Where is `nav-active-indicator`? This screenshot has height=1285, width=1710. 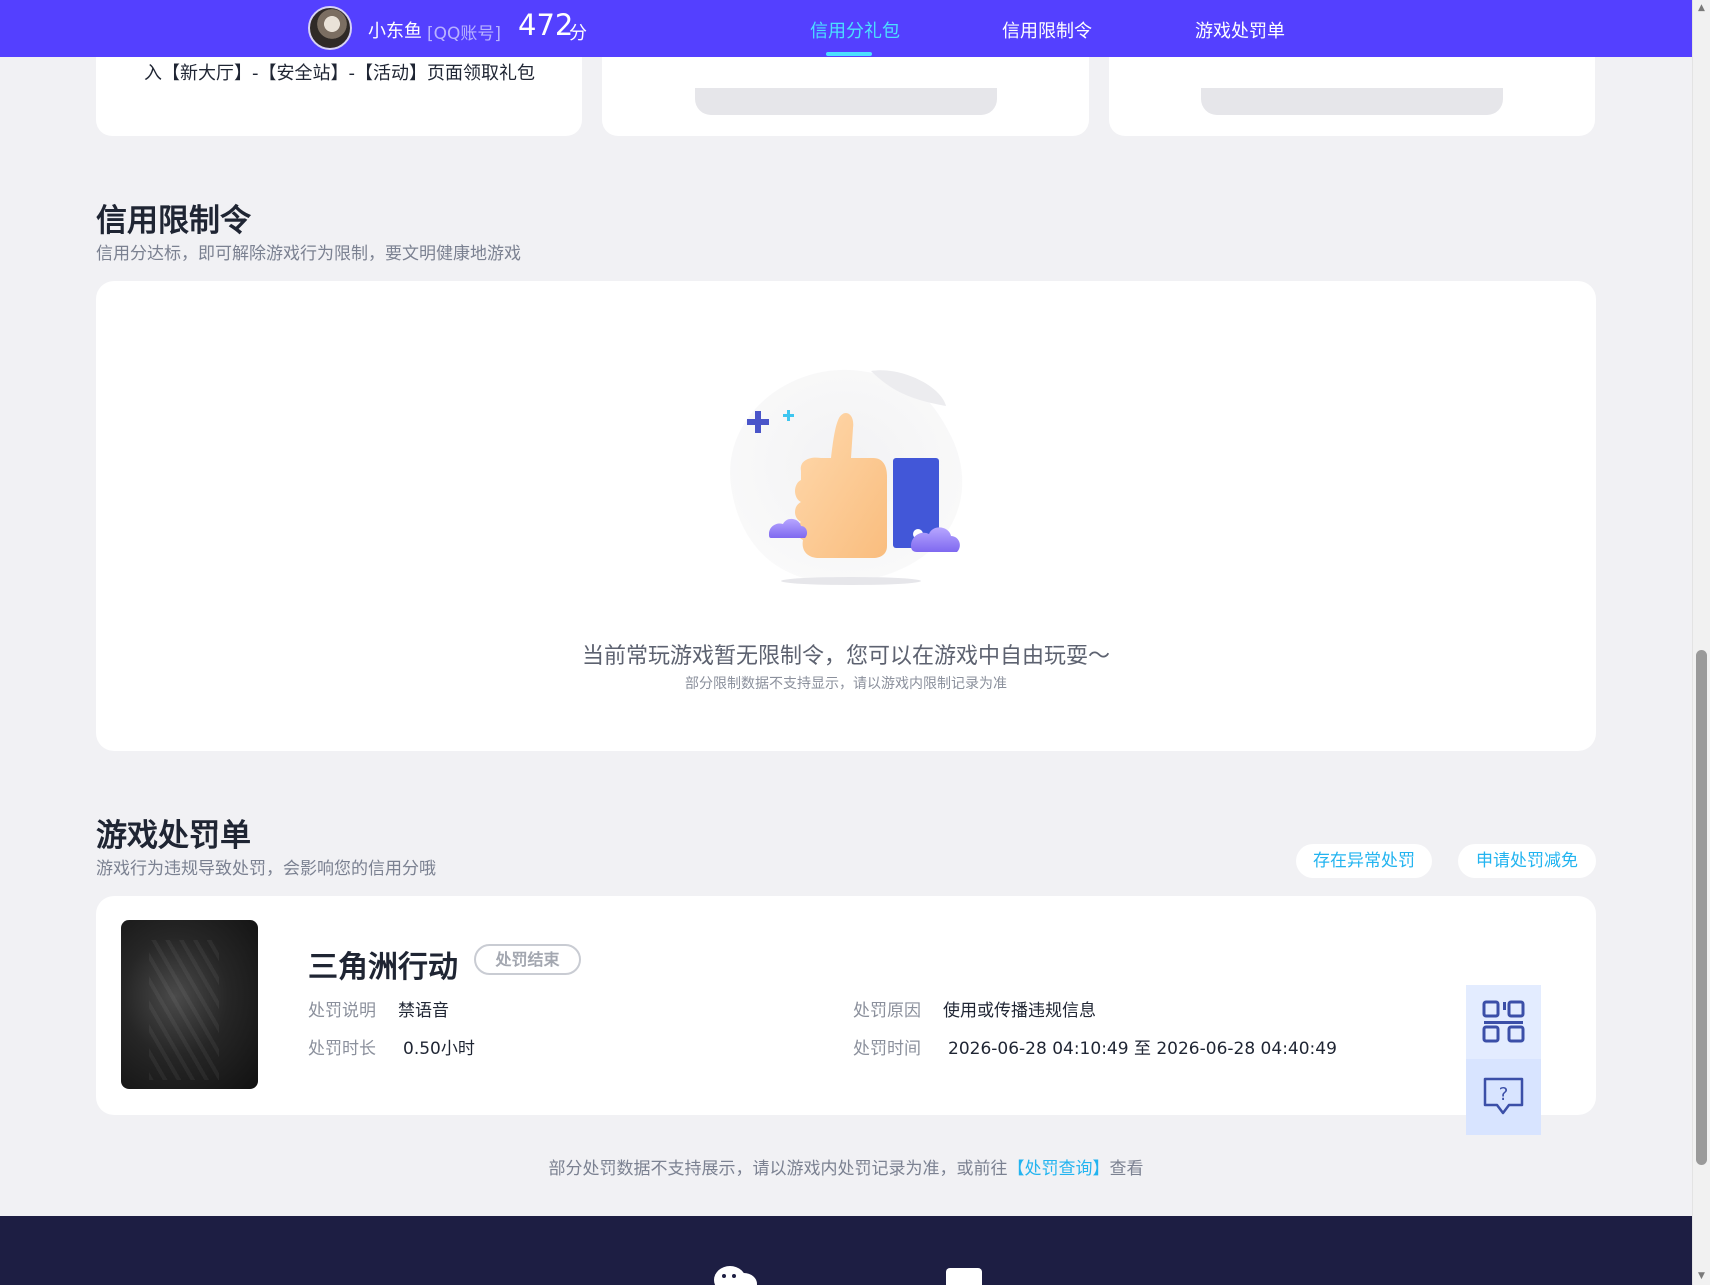 nav-active-indicator is located at coordinates (849, 54).